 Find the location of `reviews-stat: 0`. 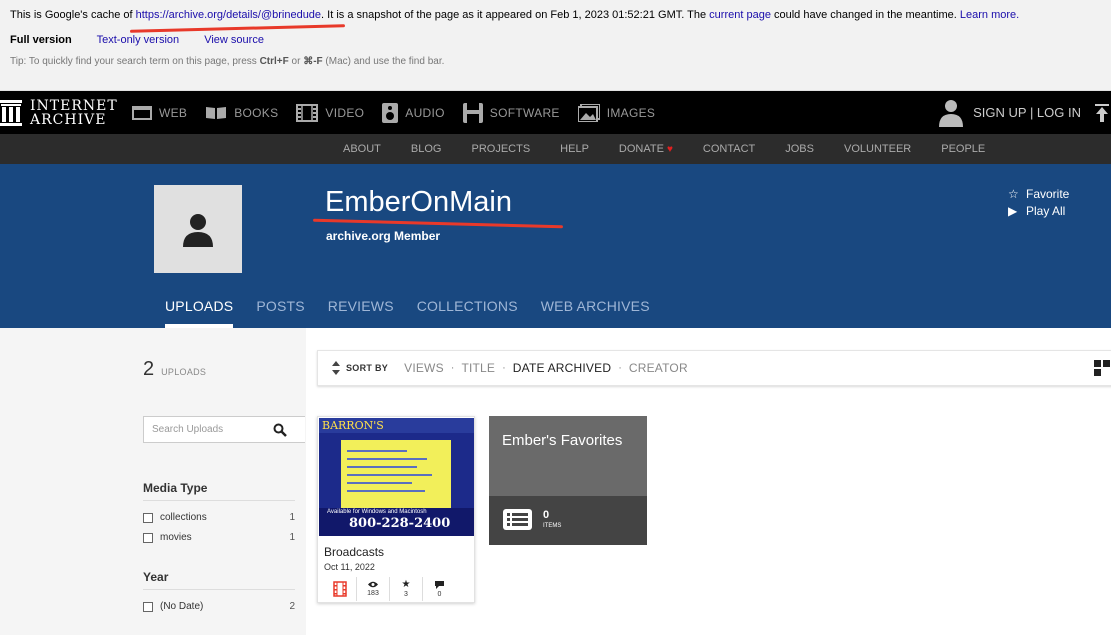

reviews-stat: 0 is located at coordinates (439, 589).